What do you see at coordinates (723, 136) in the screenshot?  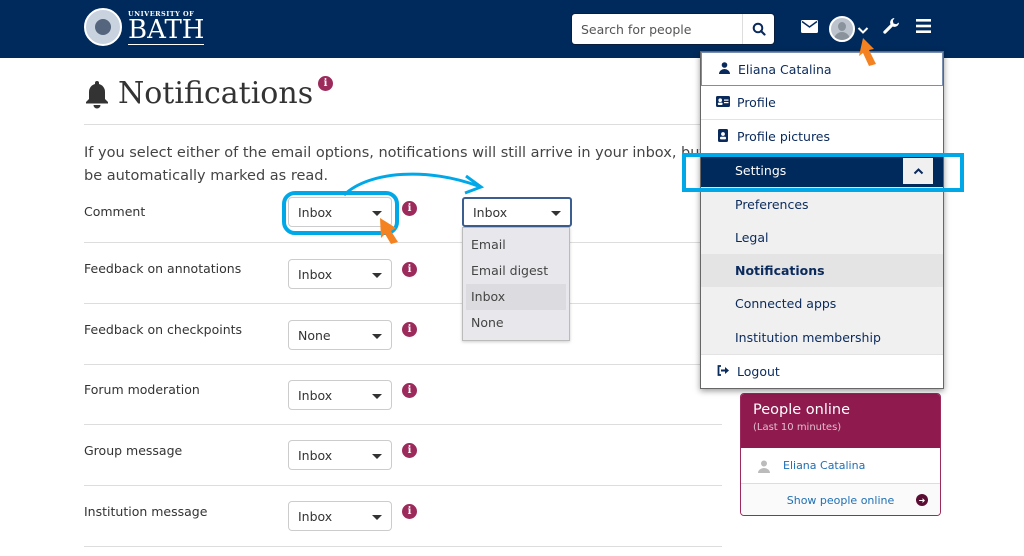 I see `portrait-icon` at bounding box center [723, 136].